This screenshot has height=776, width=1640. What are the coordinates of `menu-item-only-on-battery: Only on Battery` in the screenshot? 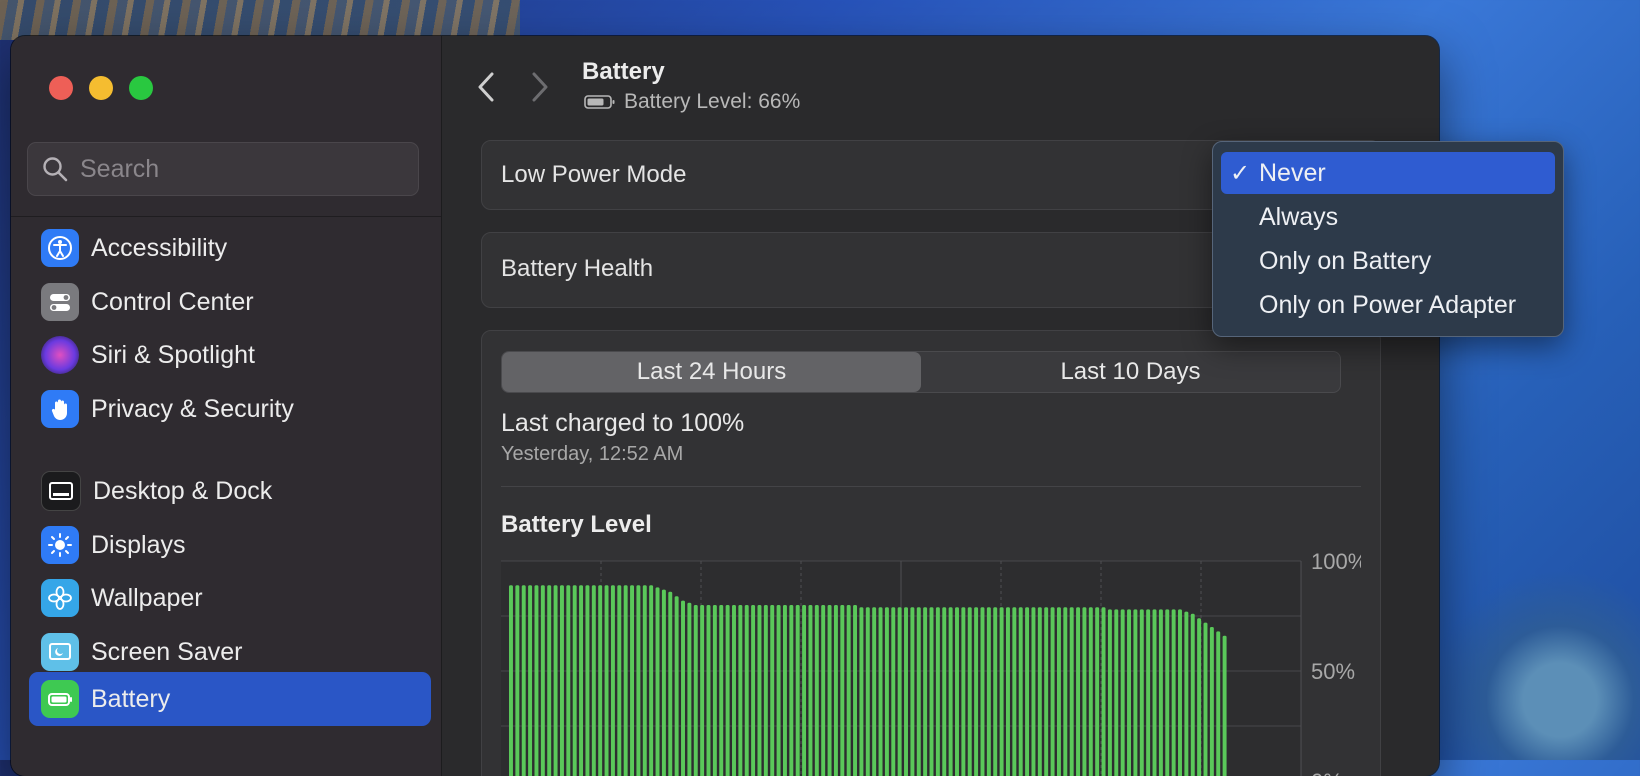 It's located at (1388, 261).